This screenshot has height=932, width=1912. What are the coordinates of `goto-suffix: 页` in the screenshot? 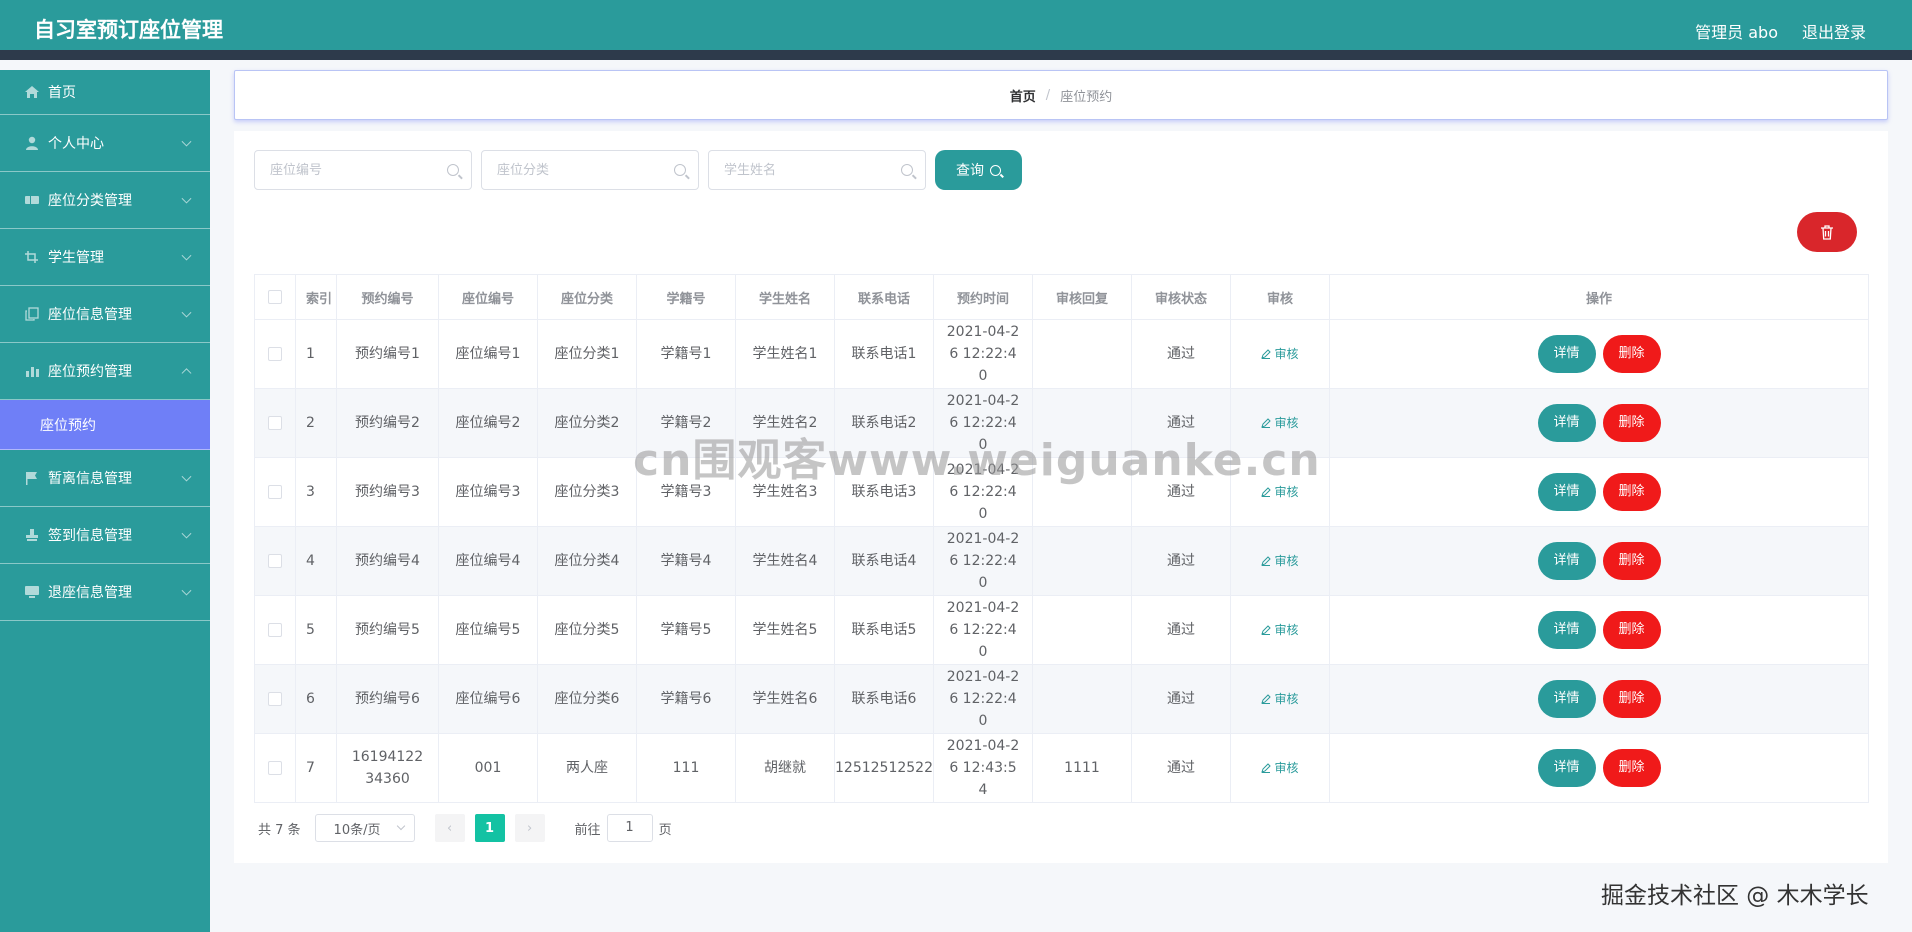 It's located at (665, 830).